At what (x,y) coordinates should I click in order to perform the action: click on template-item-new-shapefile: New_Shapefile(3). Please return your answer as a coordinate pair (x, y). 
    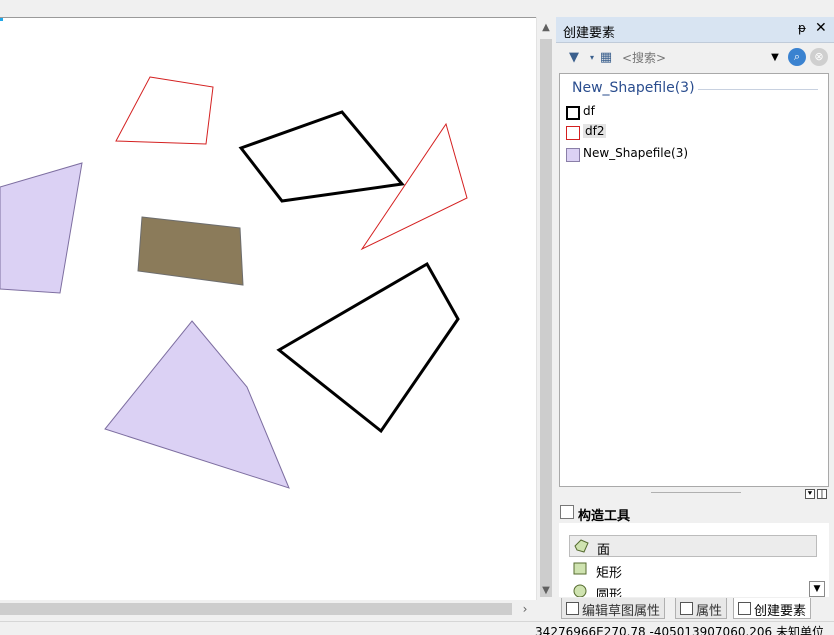
    Looking at the image, I should click on (694, 154).